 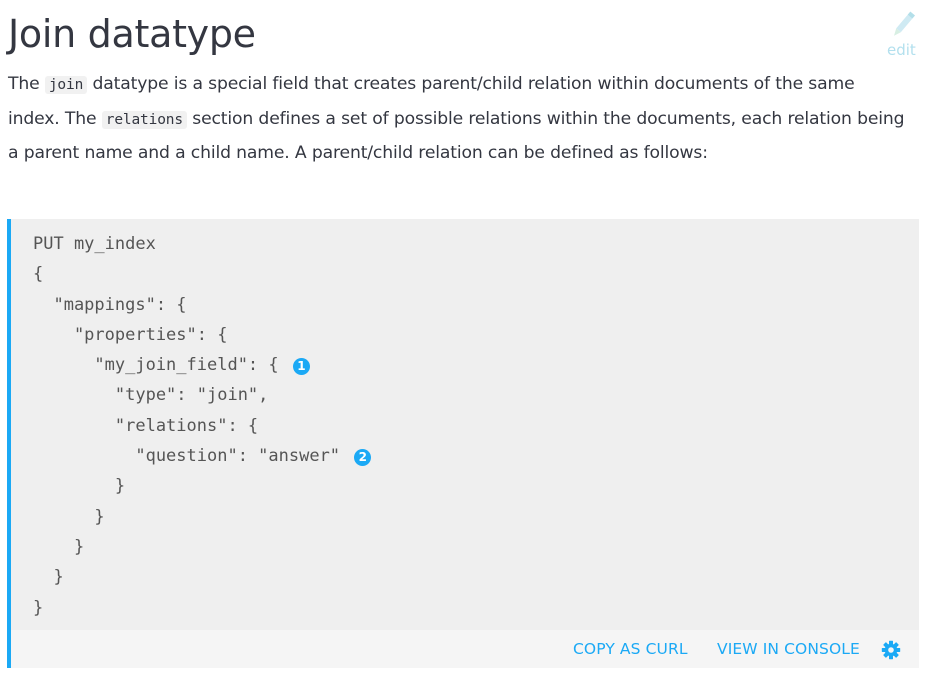 I want to click on inline-code-relations: relations, so click(x=144, y=119).